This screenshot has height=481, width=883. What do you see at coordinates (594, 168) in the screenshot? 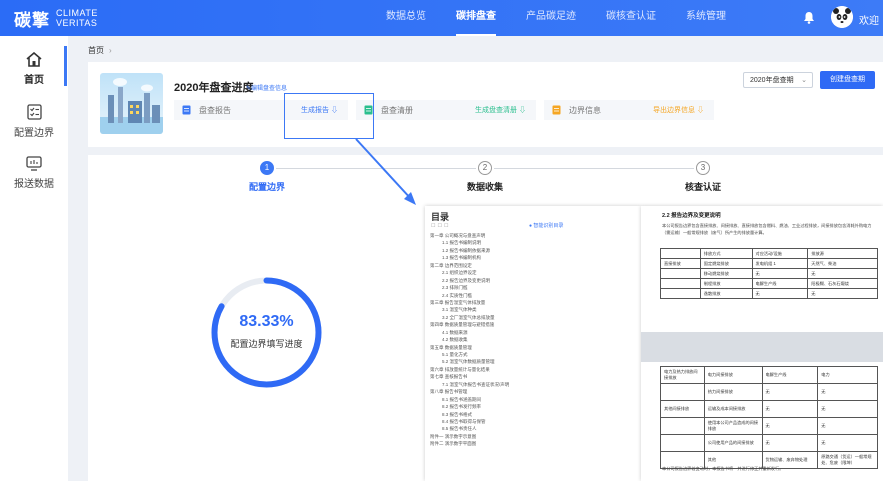
I see `step-connector` at bounding box center [594, 168].